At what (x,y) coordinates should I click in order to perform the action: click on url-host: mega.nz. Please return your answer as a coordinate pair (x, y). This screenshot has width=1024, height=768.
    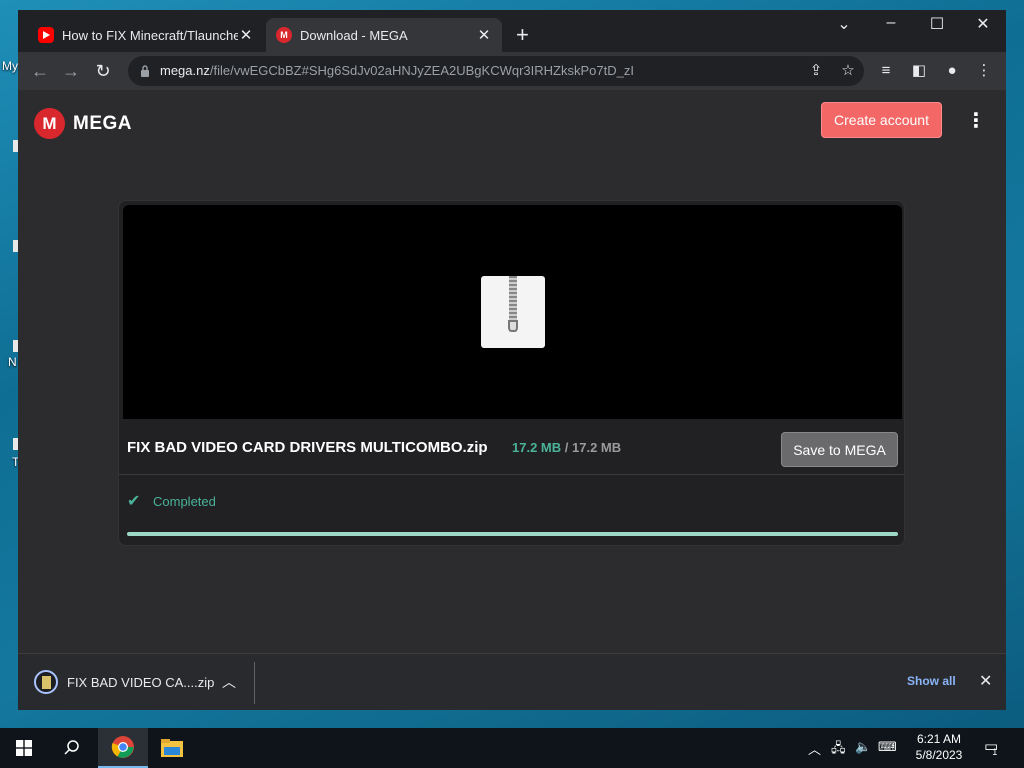
    Looking at the image, I should click on (185, 70).